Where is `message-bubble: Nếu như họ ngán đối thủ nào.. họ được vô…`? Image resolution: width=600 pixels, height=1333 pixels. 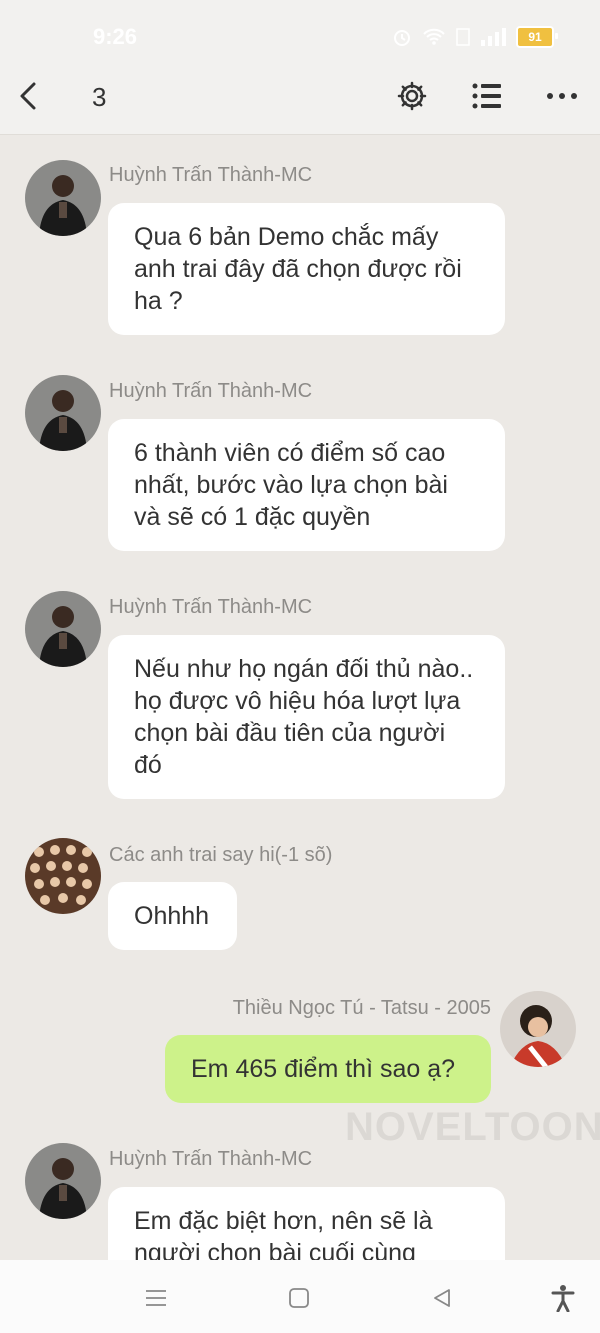 message-bubble: Nếu như họ ngán đối thủ nào.. họ được vô… is located at coordinates (306, 717).